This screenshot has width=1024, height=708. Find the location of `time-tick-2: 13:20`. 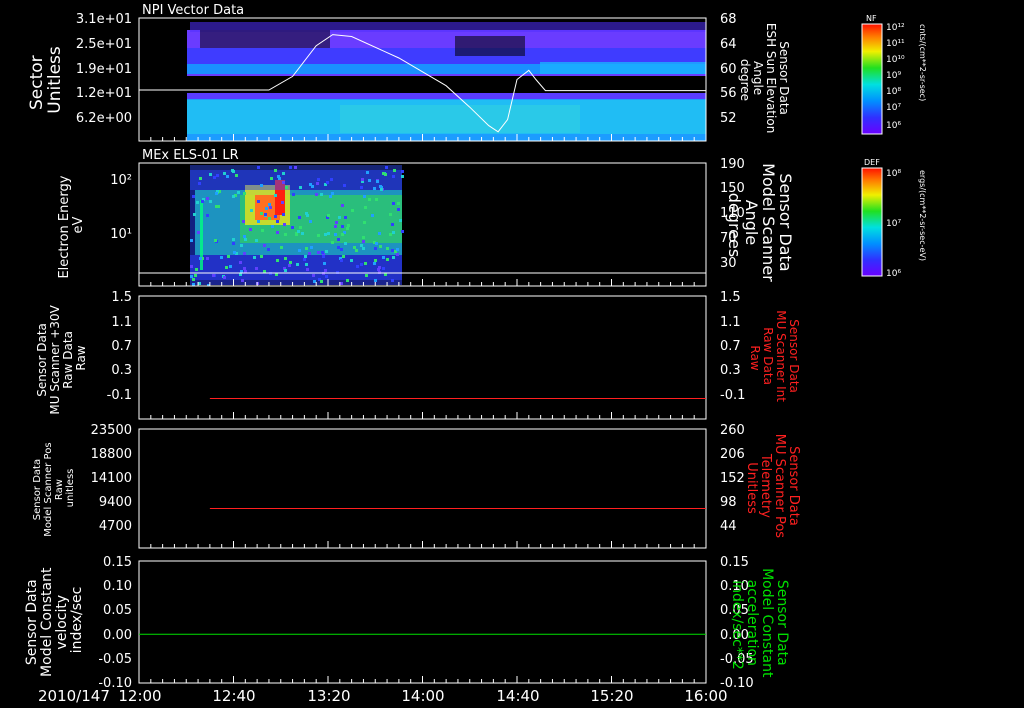

time-tick-2: 13:20 is located at coordinates (328, 696).